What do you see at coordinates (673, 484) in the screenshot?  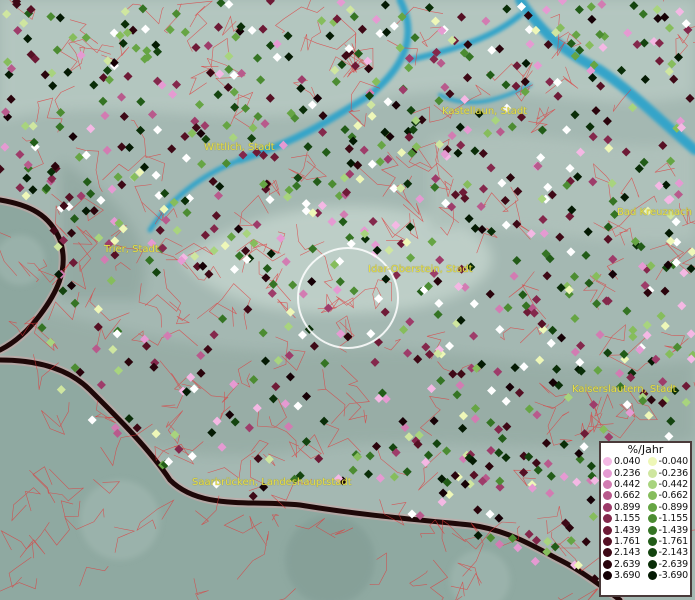 I see `legend-negative-value: -0.442` at bounding box center [673, 484].